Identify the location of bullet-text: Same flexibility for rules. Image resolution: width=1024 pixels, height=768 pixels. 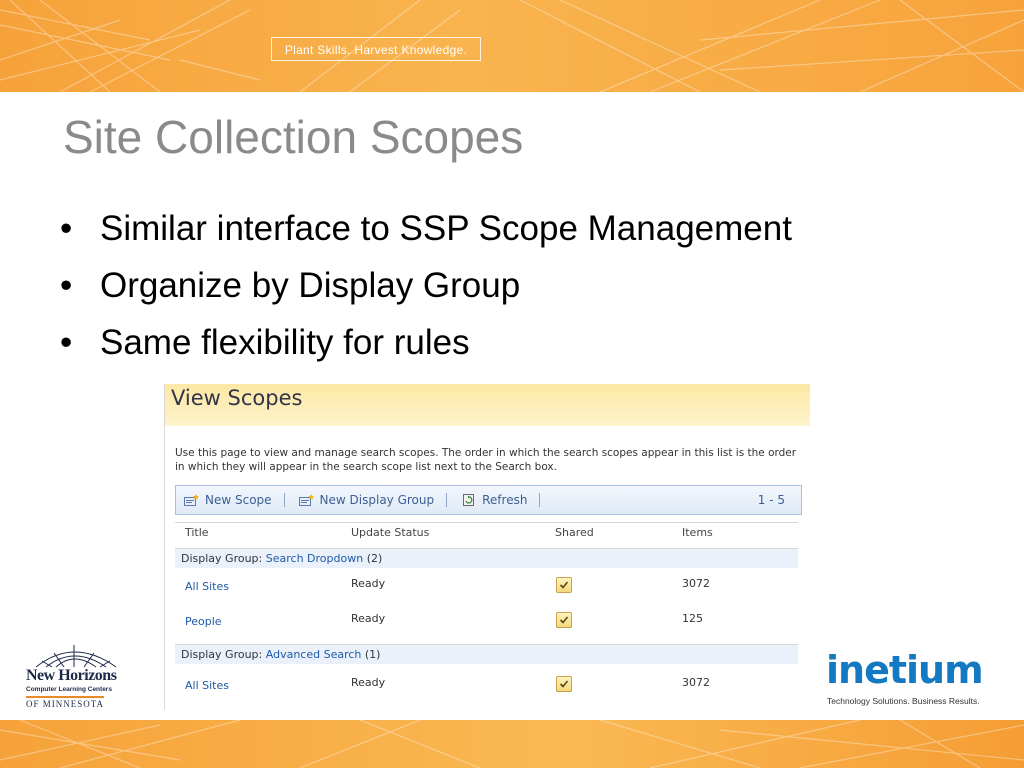
(285, 342).